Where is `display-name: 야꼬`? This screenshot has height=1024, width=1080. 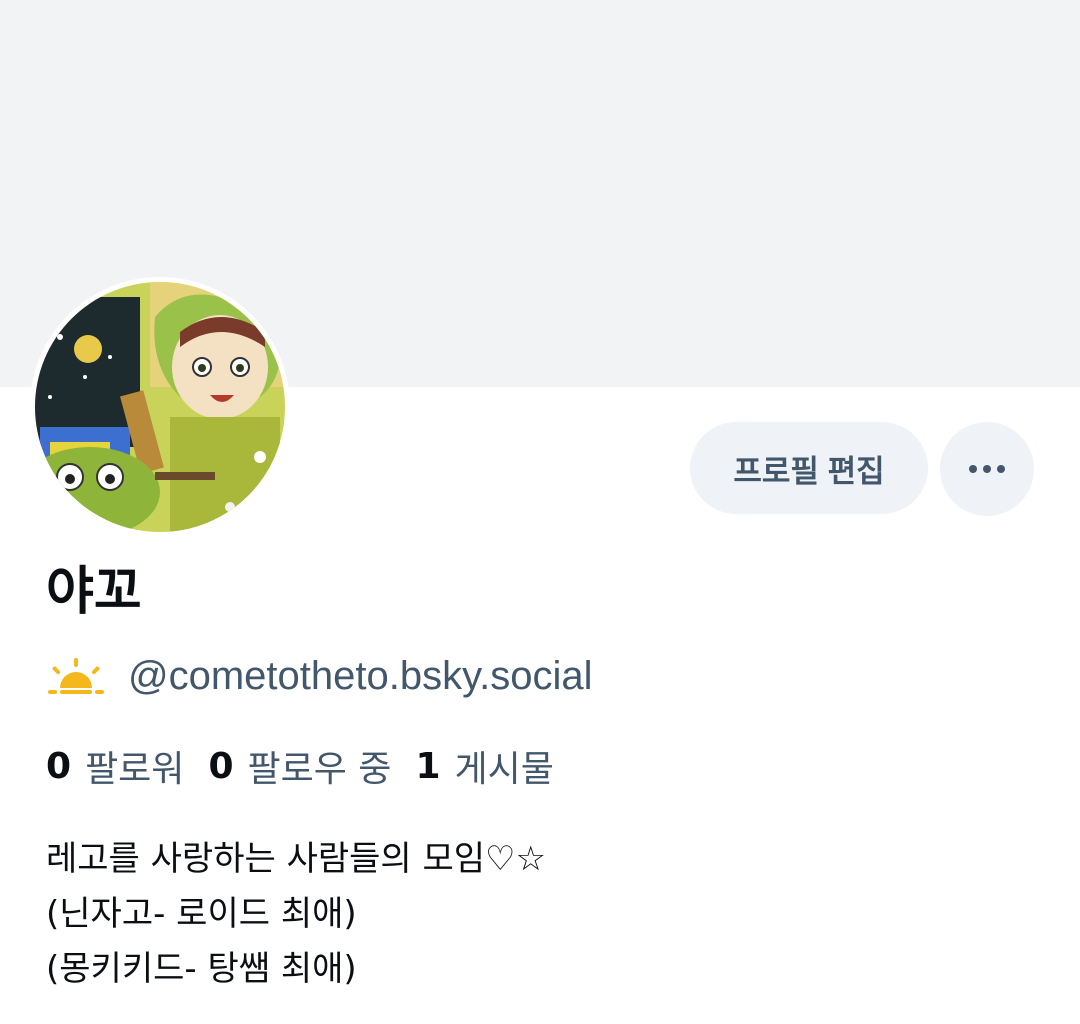
display-name: 야꼬 is located at coordinates (94, 592).